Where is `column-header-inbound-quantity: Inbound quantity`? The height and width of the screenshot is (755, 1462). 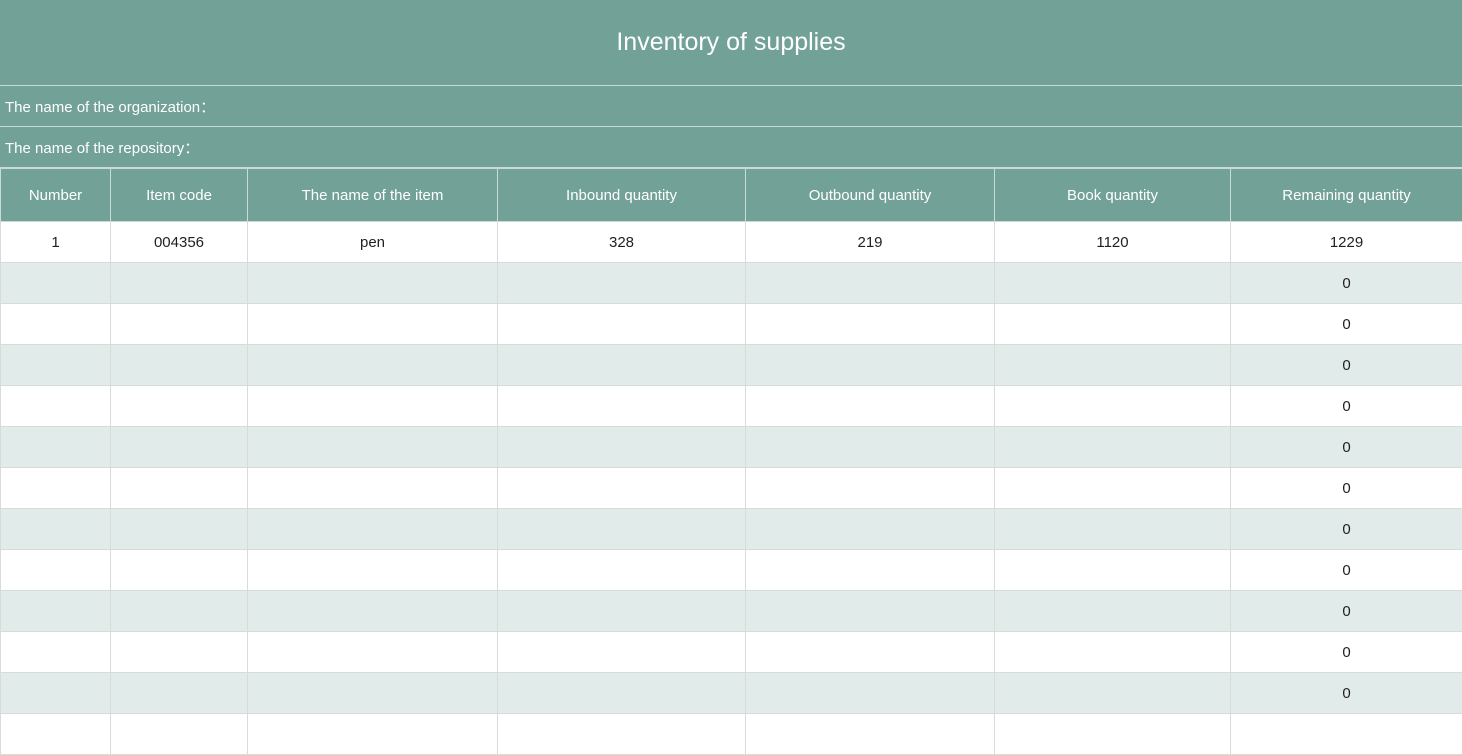
column-header-inbound-quantity: Inbound quantity is located at coordinates (622, 195).